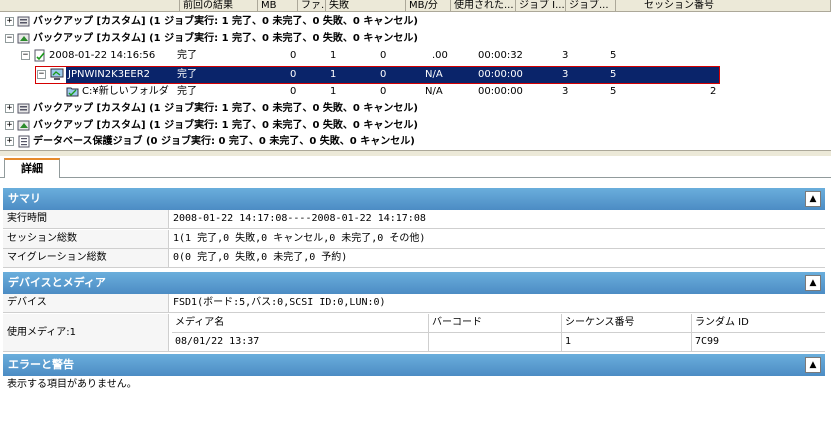  Describe the element at coordinates (723, 6) in the screenshot. I see `column-header-session-no: セッション番号` at that location.